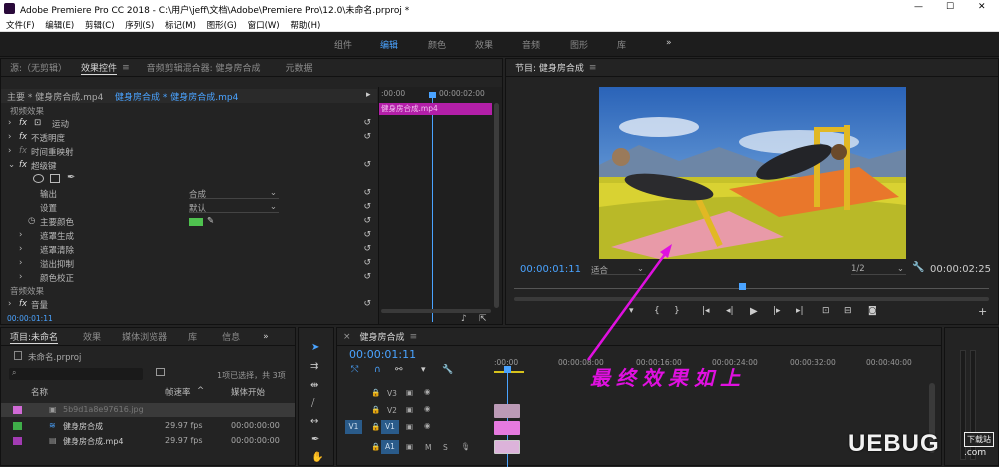 The height and width of the screenshot is (467, 999). I want to click on step-forward-icon: |▸, so click(777, 311).